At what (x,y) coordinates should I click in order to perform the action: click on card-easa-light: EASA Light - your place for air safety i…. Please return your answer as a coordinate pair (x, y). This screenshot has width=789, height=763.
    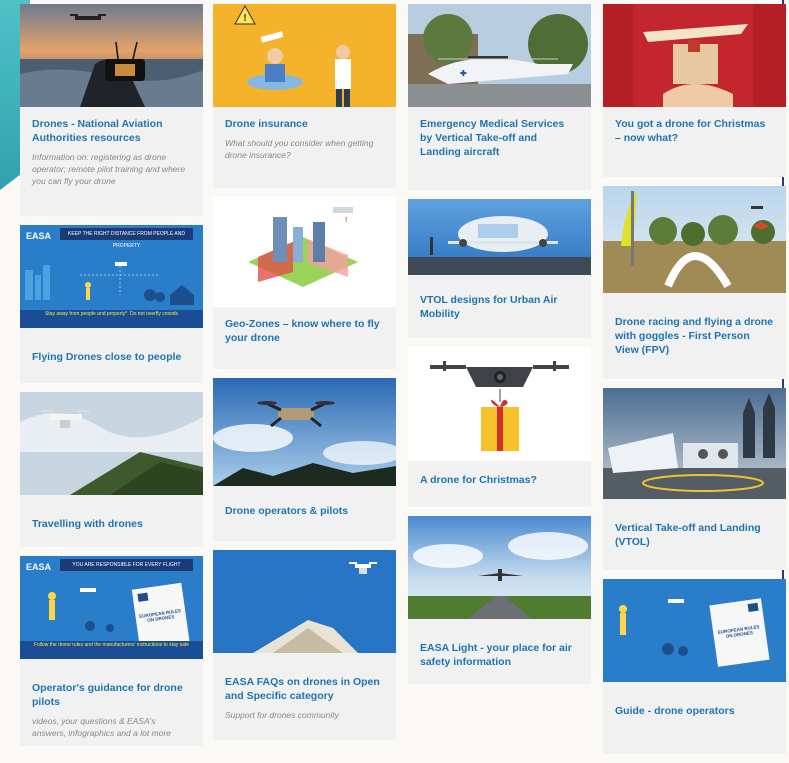
    Looking at the image, I should click on (499, 600).